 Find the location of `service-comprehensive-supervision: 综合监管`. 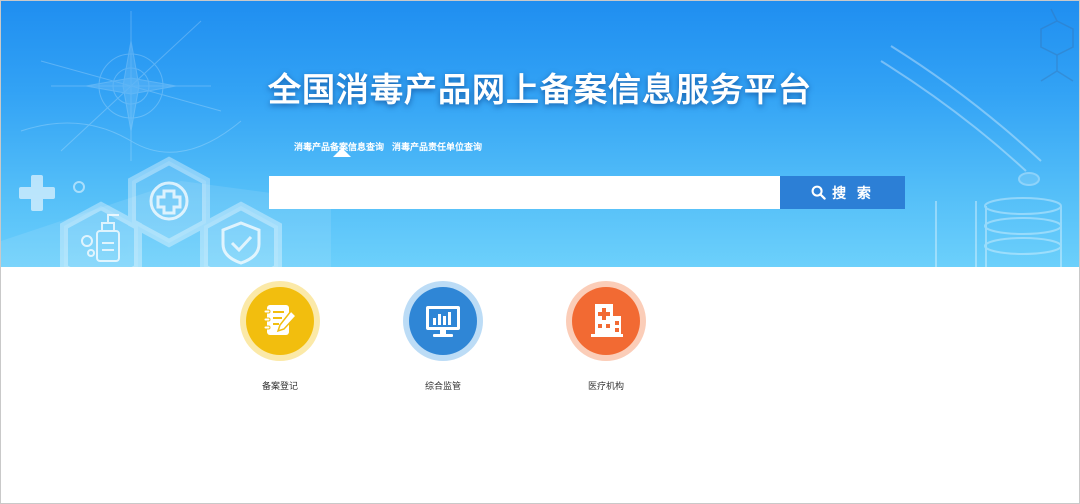

service-comprehensive-supervision: 综合监管 is located at coordinates (443, 336).